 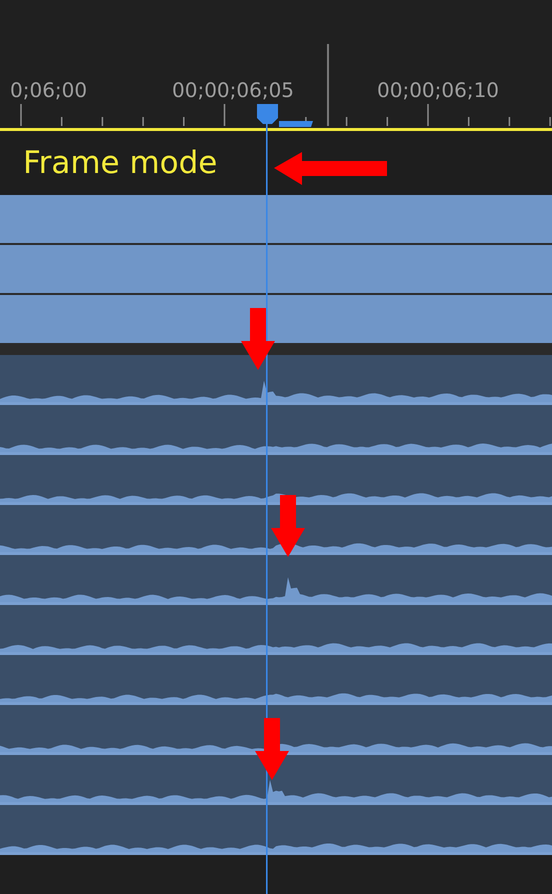 What do you see at coordinates (296, 124) in the screenshot?
I see `work-area-bar` at bounding box center [296, 124].